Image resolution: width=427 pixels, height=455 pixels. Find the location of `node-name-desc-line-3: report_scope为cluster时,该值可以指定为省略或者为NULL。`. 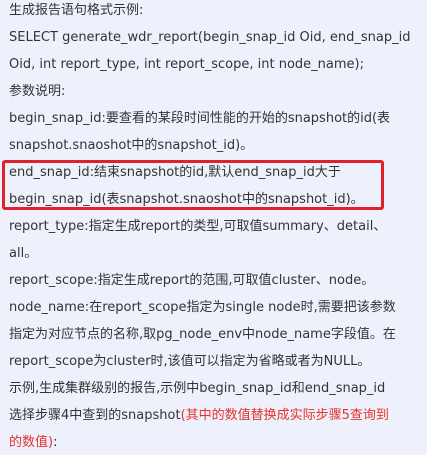

node-name-desc-line-3: report_scope为cluster时,该值可以指定为省略或者为NULL。 is located at coordinates (190, 361).